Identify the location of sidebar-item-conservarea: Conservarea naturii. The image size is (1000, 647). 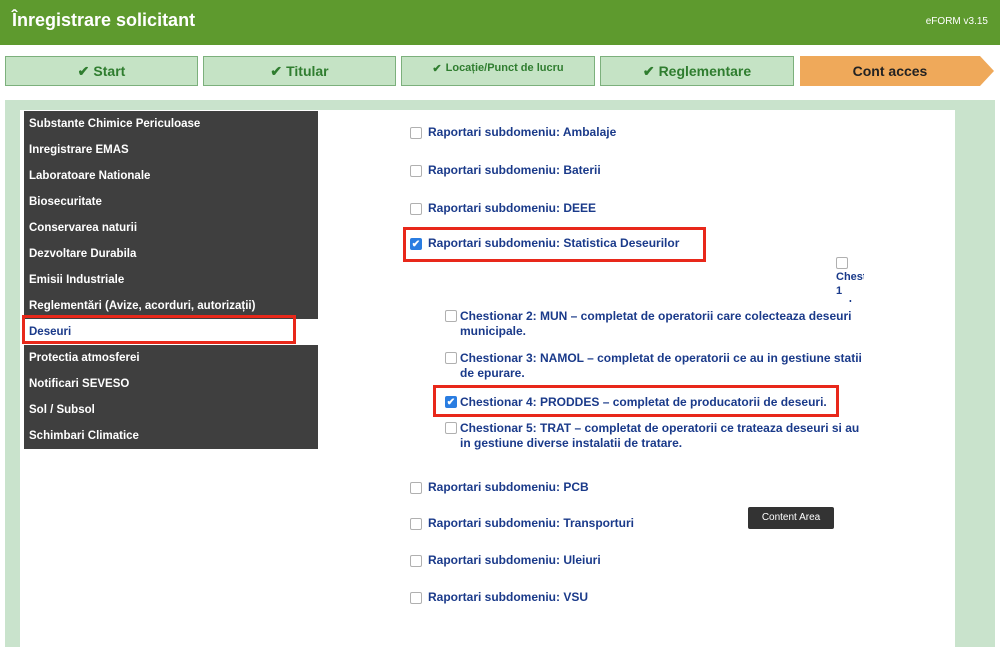
(171, 228).